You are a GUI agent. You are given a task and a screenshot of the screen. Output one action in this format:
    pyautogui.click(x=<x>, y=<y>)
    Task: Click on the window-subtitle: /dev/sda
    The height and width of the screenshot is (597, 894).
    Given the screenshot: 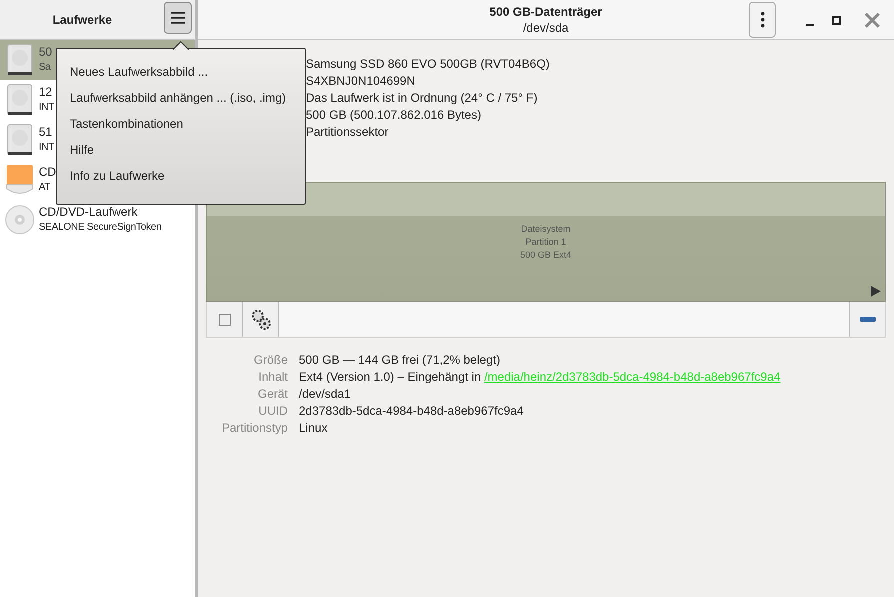 What is the action you would take?
    pyautogui.click(x=546, y=28)
    